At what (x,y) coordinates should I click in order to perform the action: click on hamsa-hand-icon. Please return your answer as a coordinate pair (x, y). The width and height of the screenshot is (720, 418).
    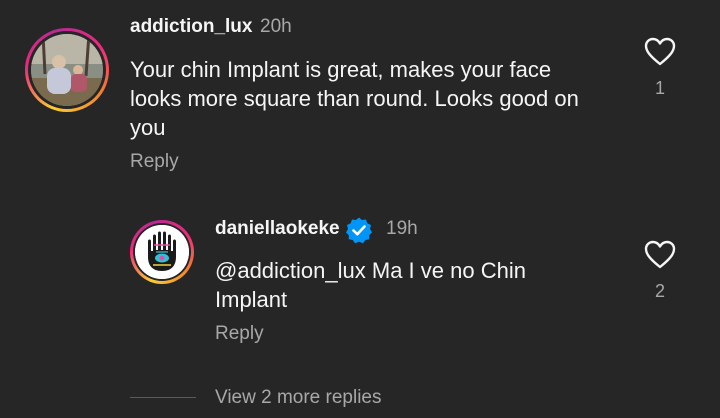
    Looking at the image, I should click on (162, 252).